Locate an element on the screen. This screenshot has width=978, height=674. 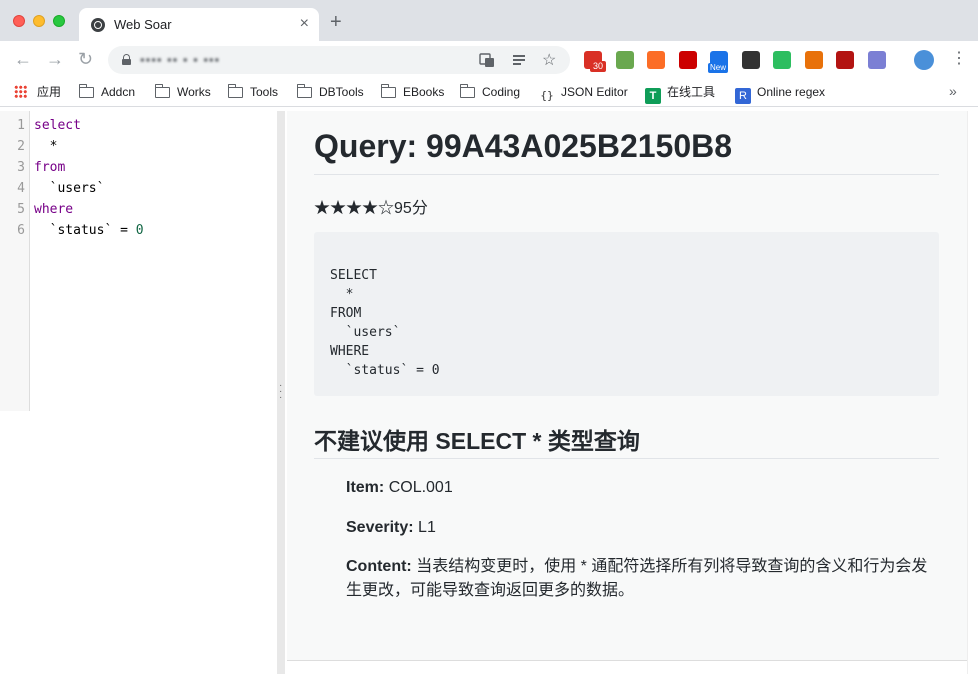
r-icon: R is located at coordinates (743, 96).